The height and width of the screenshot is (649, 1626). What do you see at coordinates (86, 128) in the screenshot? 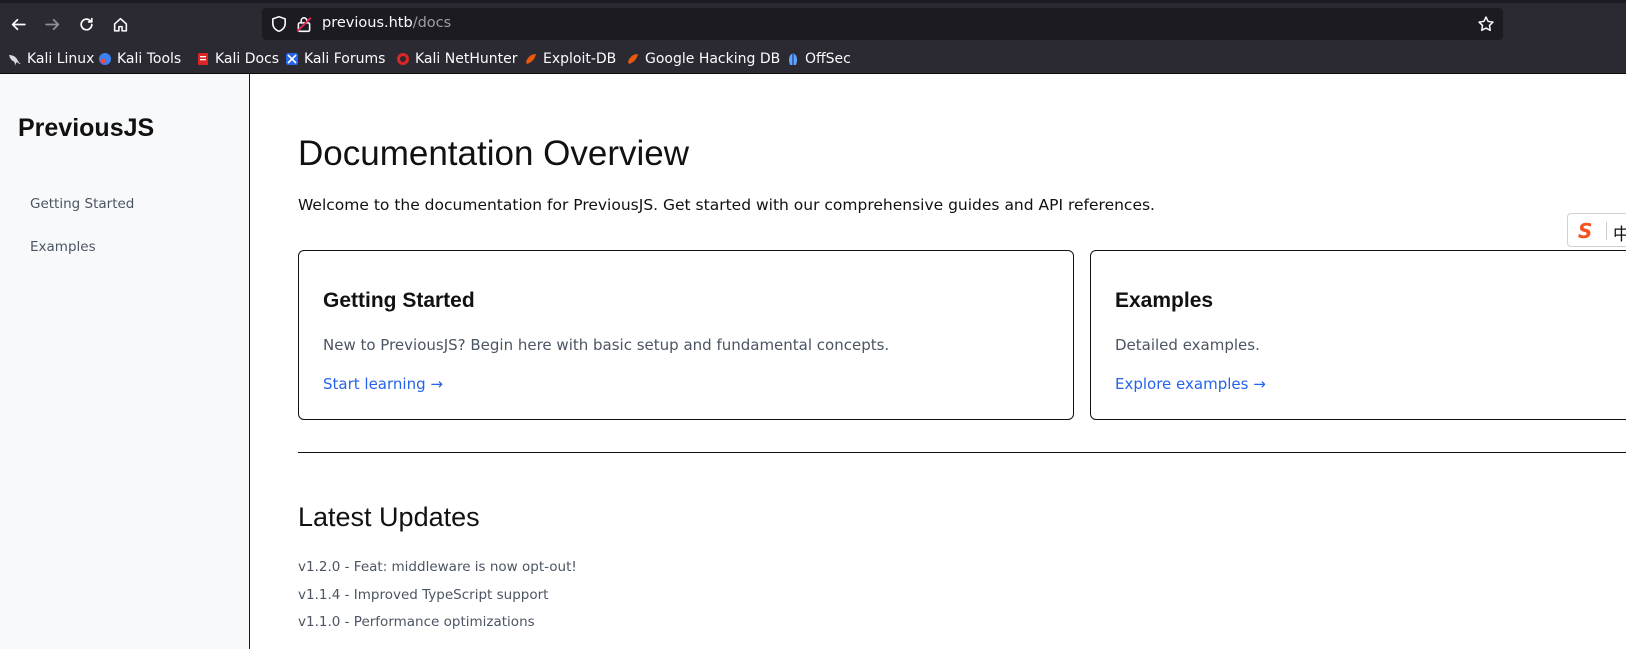
I see `brand-title: PreviousJS` at bounding box center [86, 128].